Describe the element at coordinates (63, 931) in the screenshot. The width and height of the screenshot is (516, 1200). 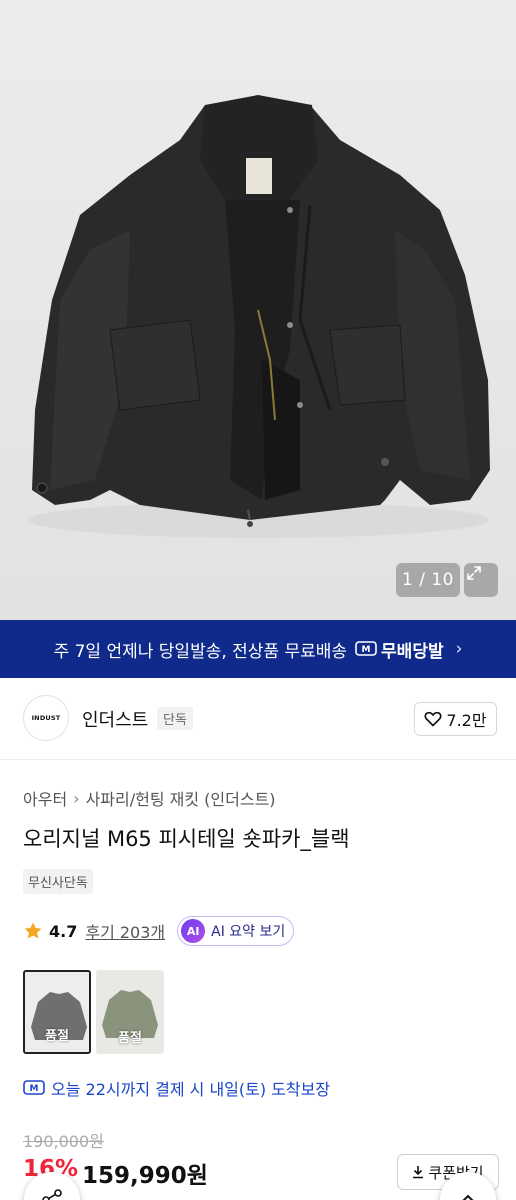
I see `rating-score: 4.7` at that location.